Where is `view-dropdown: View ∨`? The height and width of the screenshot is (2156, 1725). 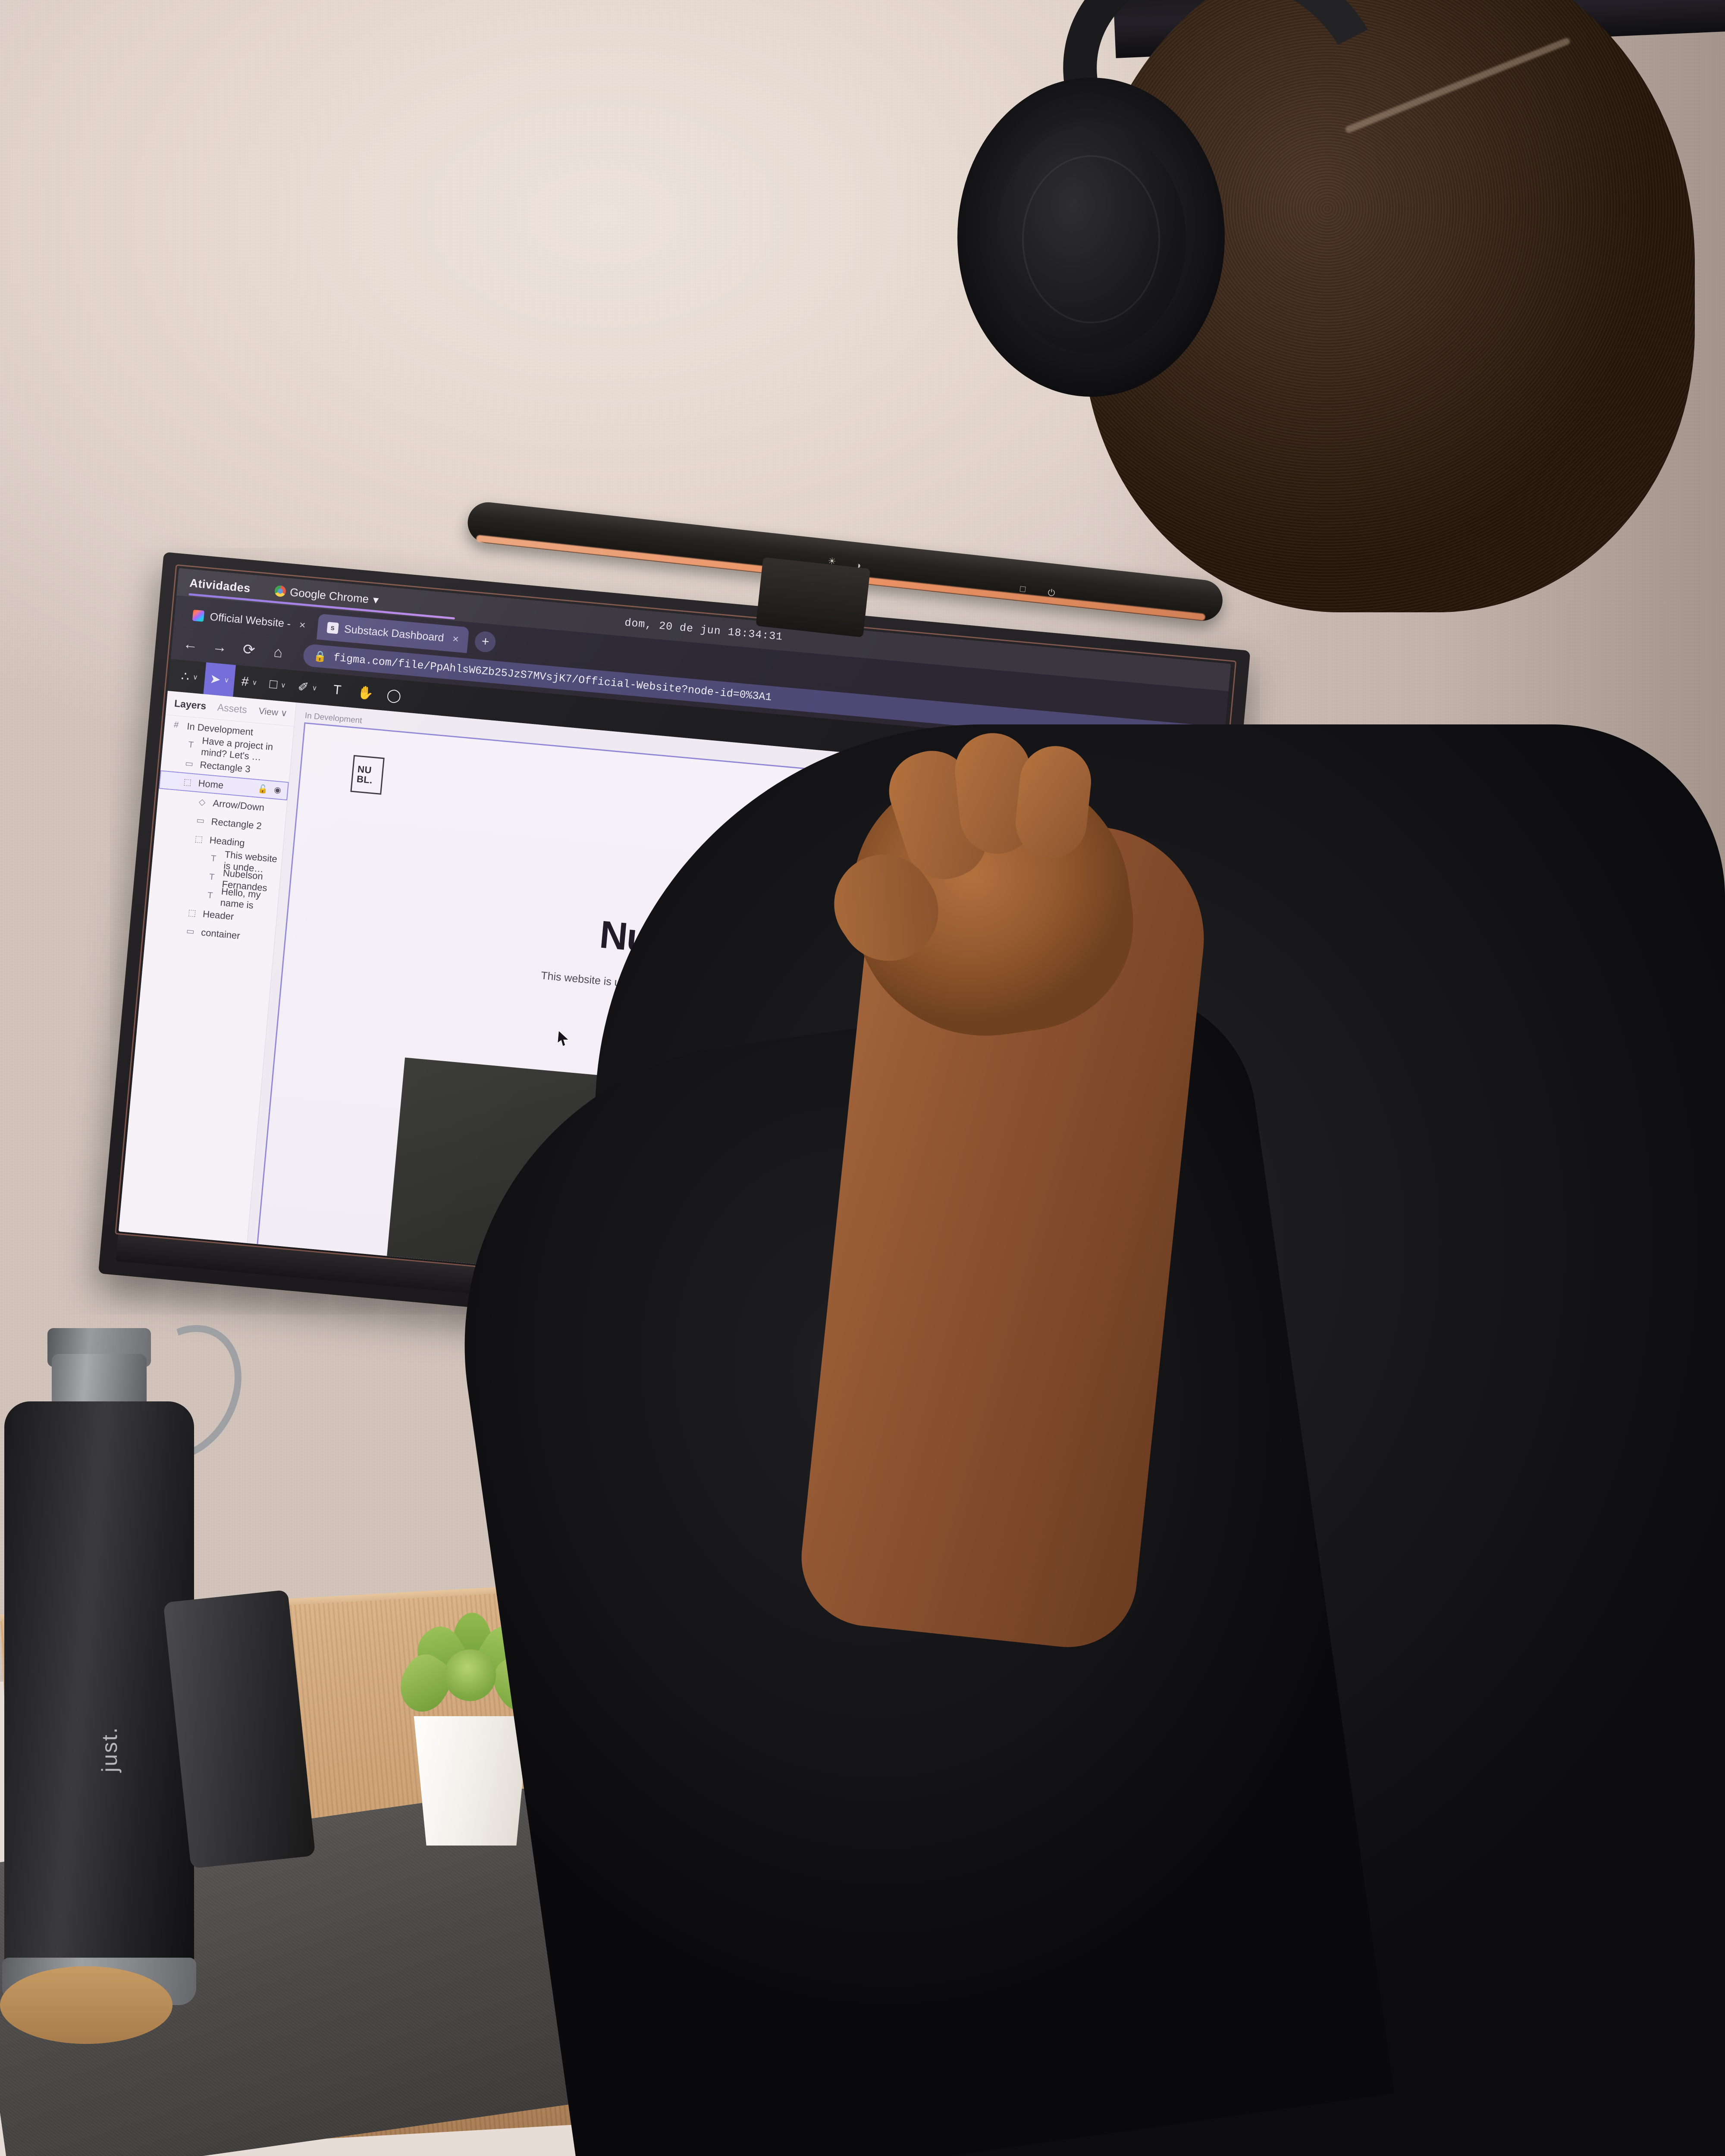
view-dropdown: View ∨ is located at coordinates (273, 712).